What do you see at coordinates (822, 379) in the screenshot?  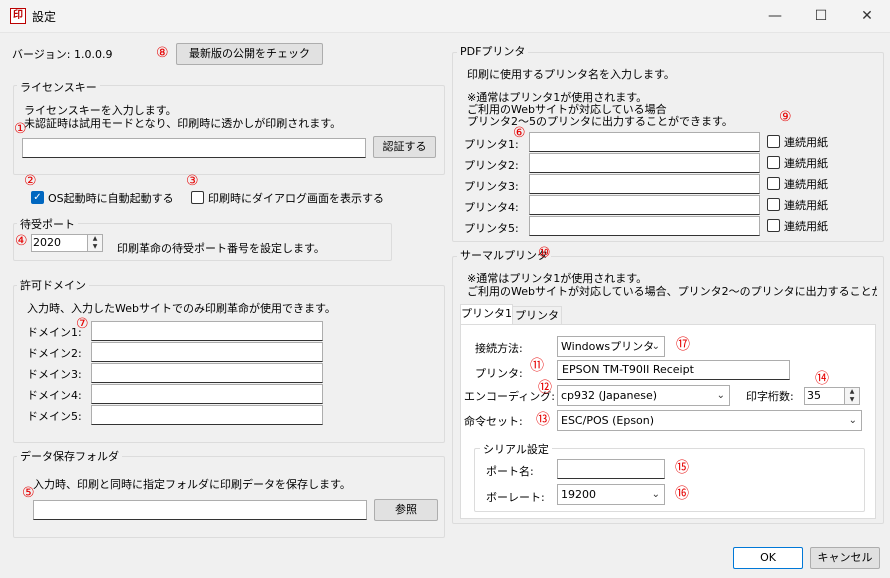 I see `marker-14: ⑭` at bounding box center [822, 379].